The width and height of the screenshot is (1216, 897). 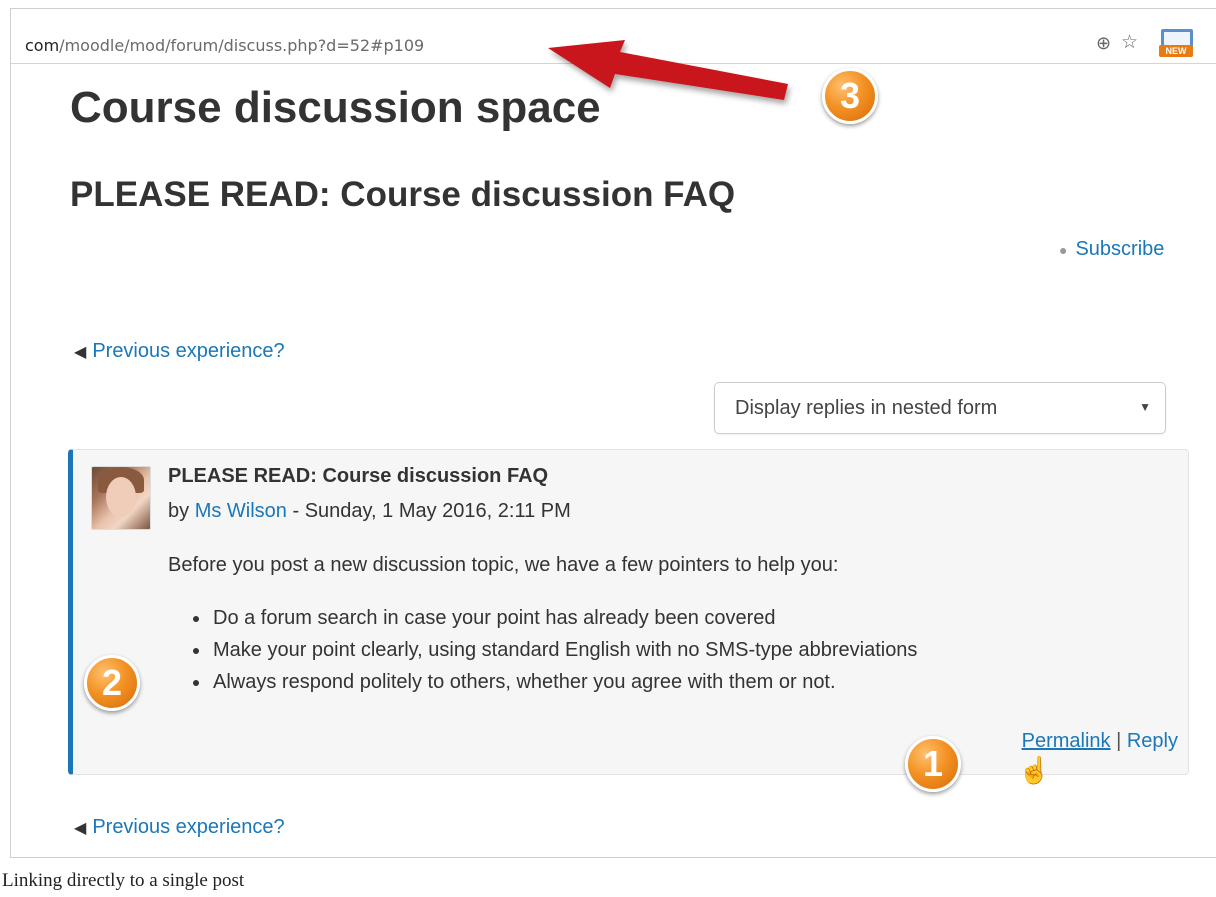 I want to click on step-badge-2: 2, so click(x=112, y=683).